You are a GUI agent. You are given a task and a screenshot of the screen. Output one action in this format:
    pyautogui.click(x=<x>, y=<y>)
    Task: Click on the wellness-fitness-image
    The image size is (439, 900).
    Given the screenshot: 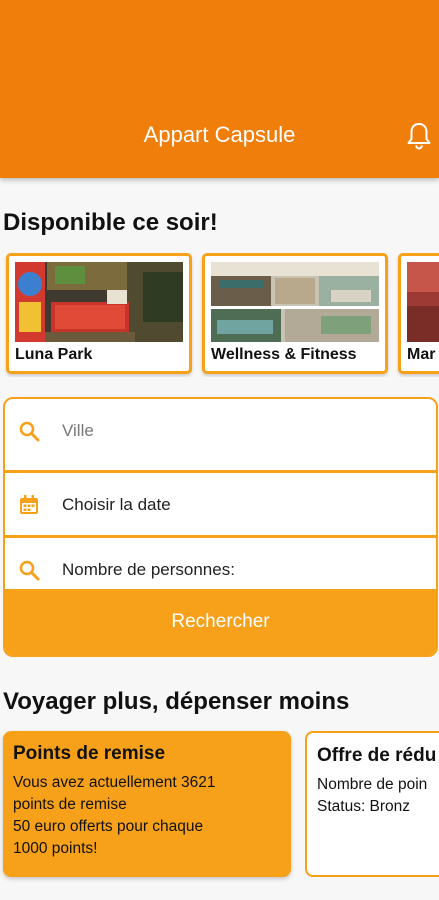 What is the action you would take?
    pyautogui.click(x=295, y=302)
    